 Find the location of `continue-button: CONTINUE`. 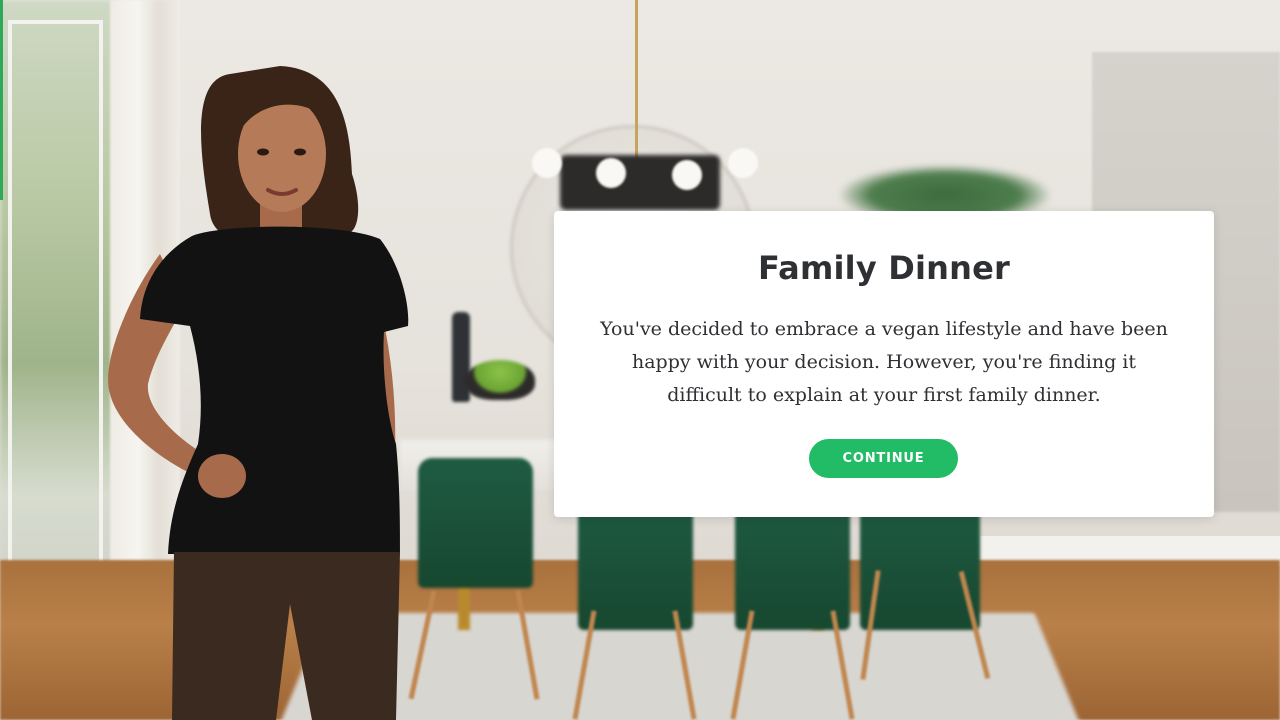

continue-button: CONTINUE is located at coordinates (883, 458).